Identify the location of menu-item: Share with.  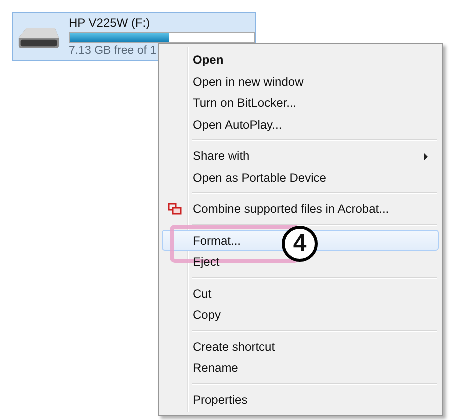
(310, 157).